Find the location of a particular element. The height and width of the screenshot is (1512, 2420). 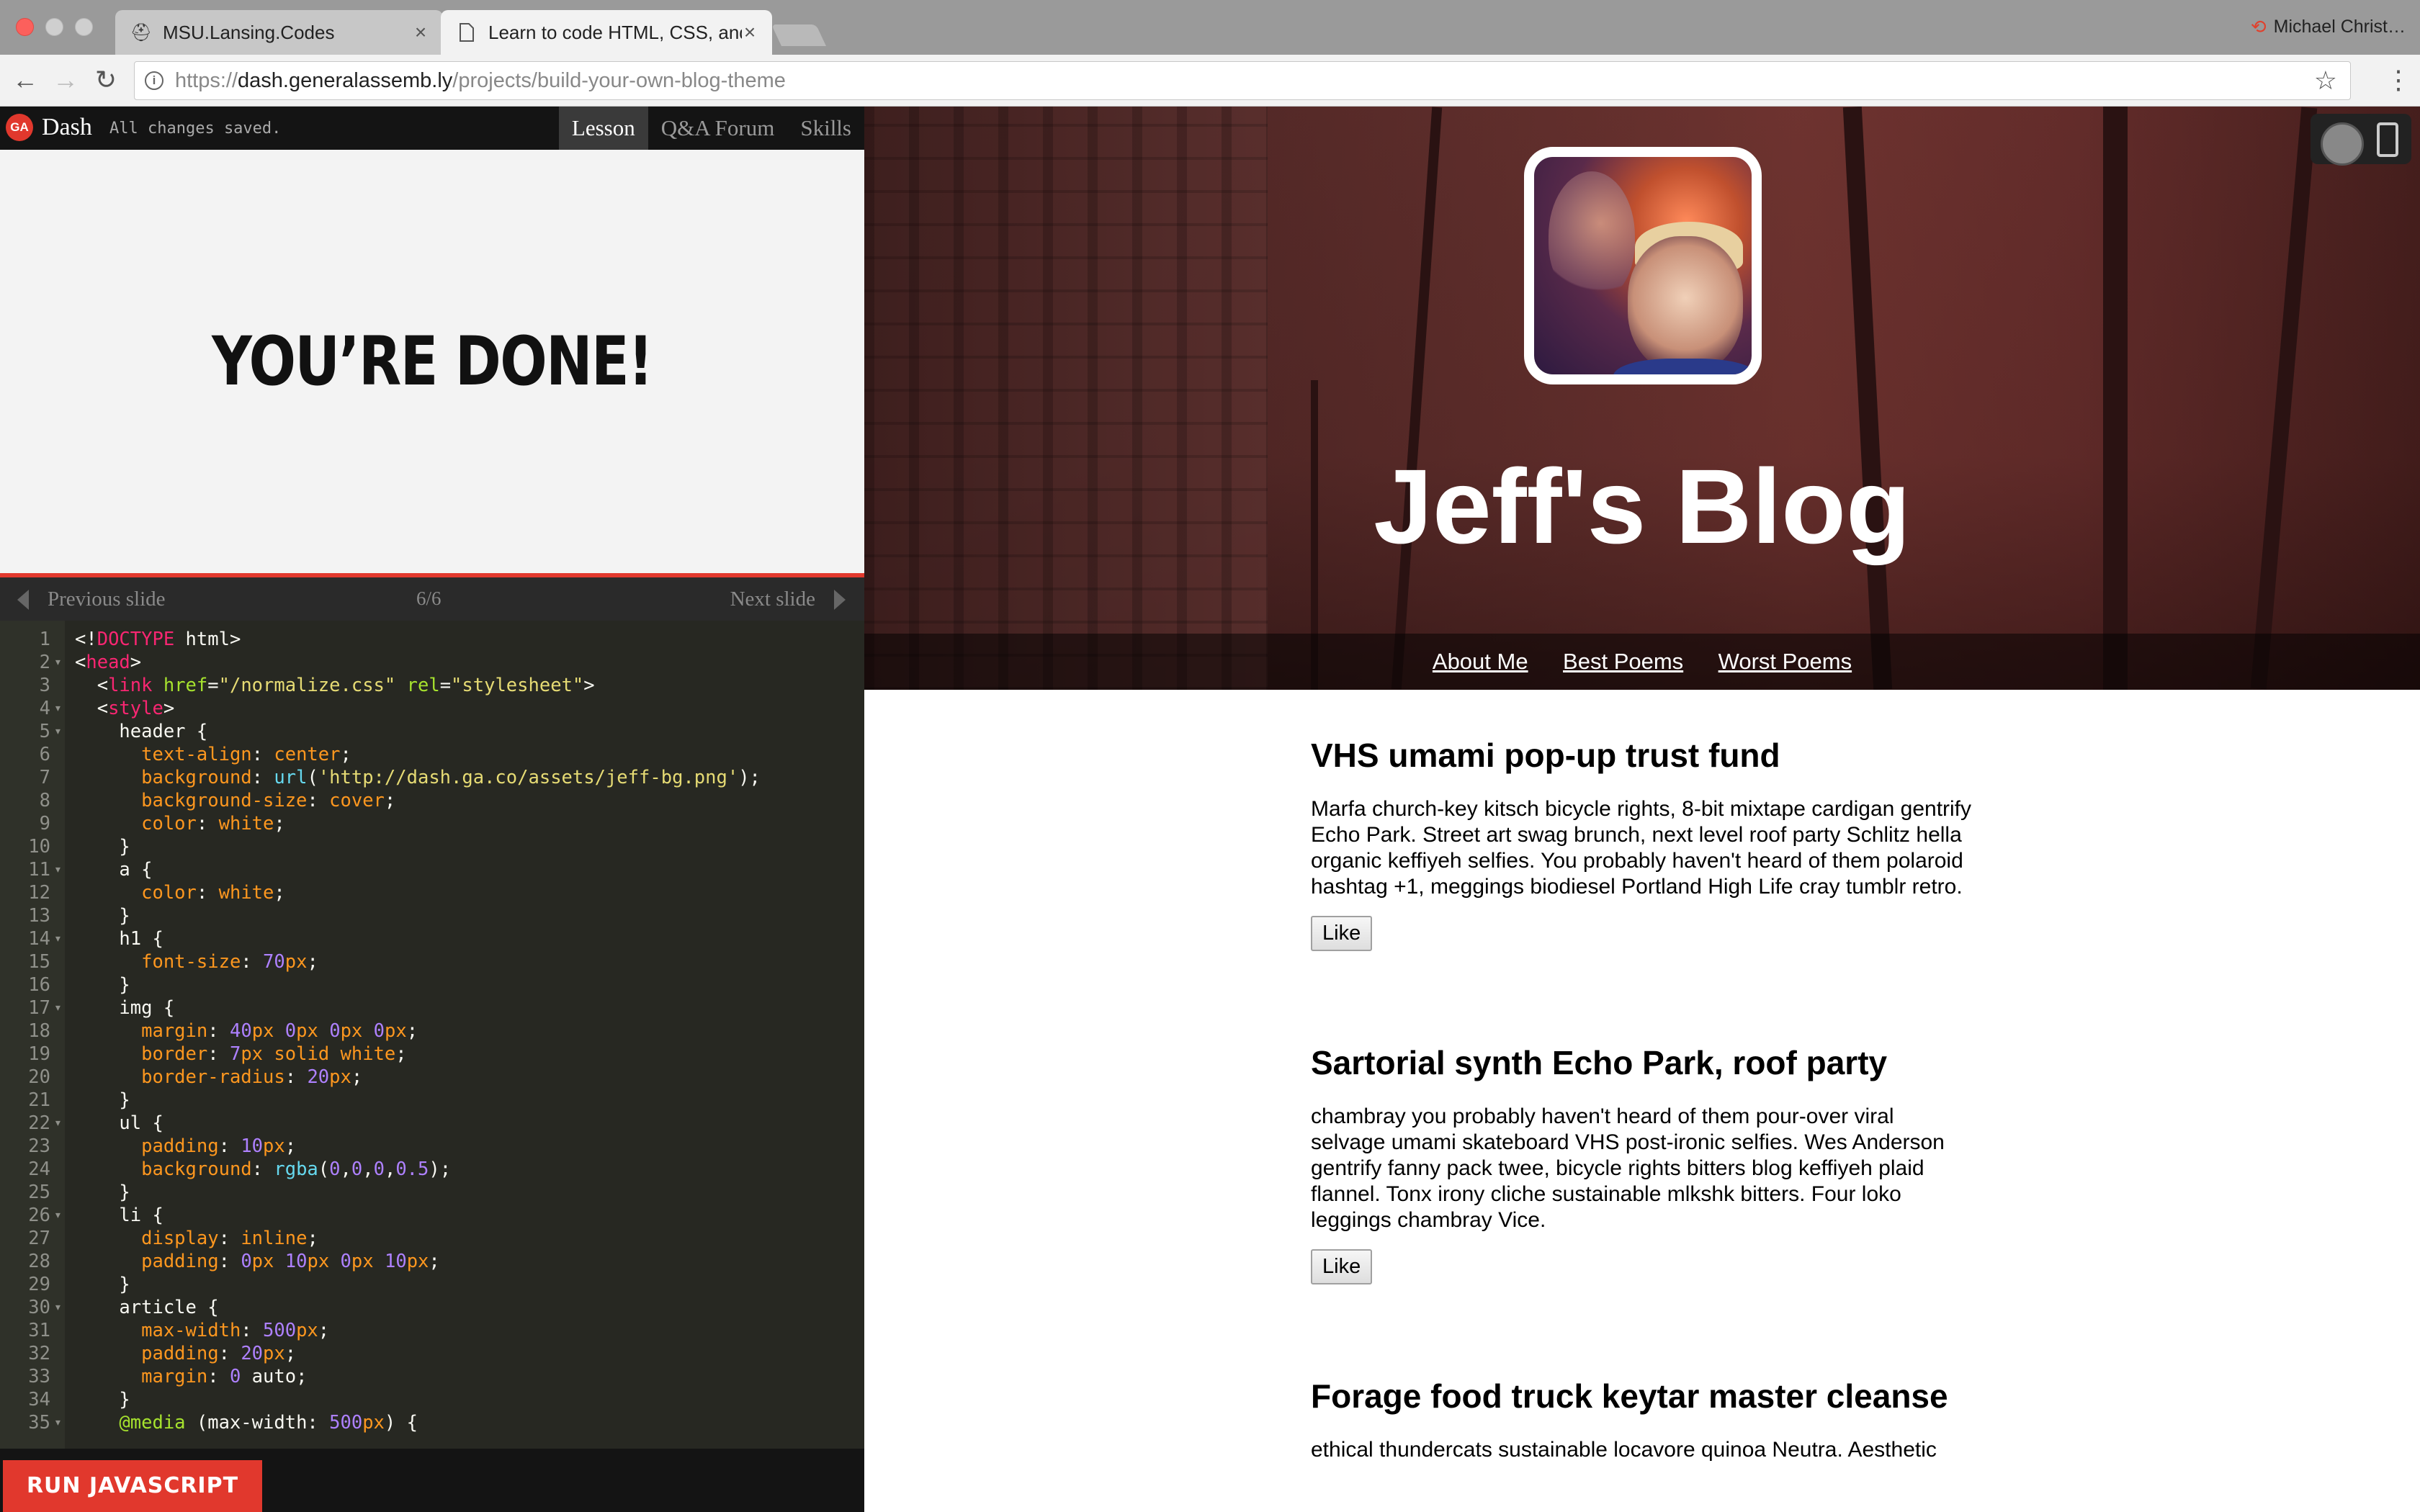

next-slide-button: Next slide is located at coordinates (788, 599).